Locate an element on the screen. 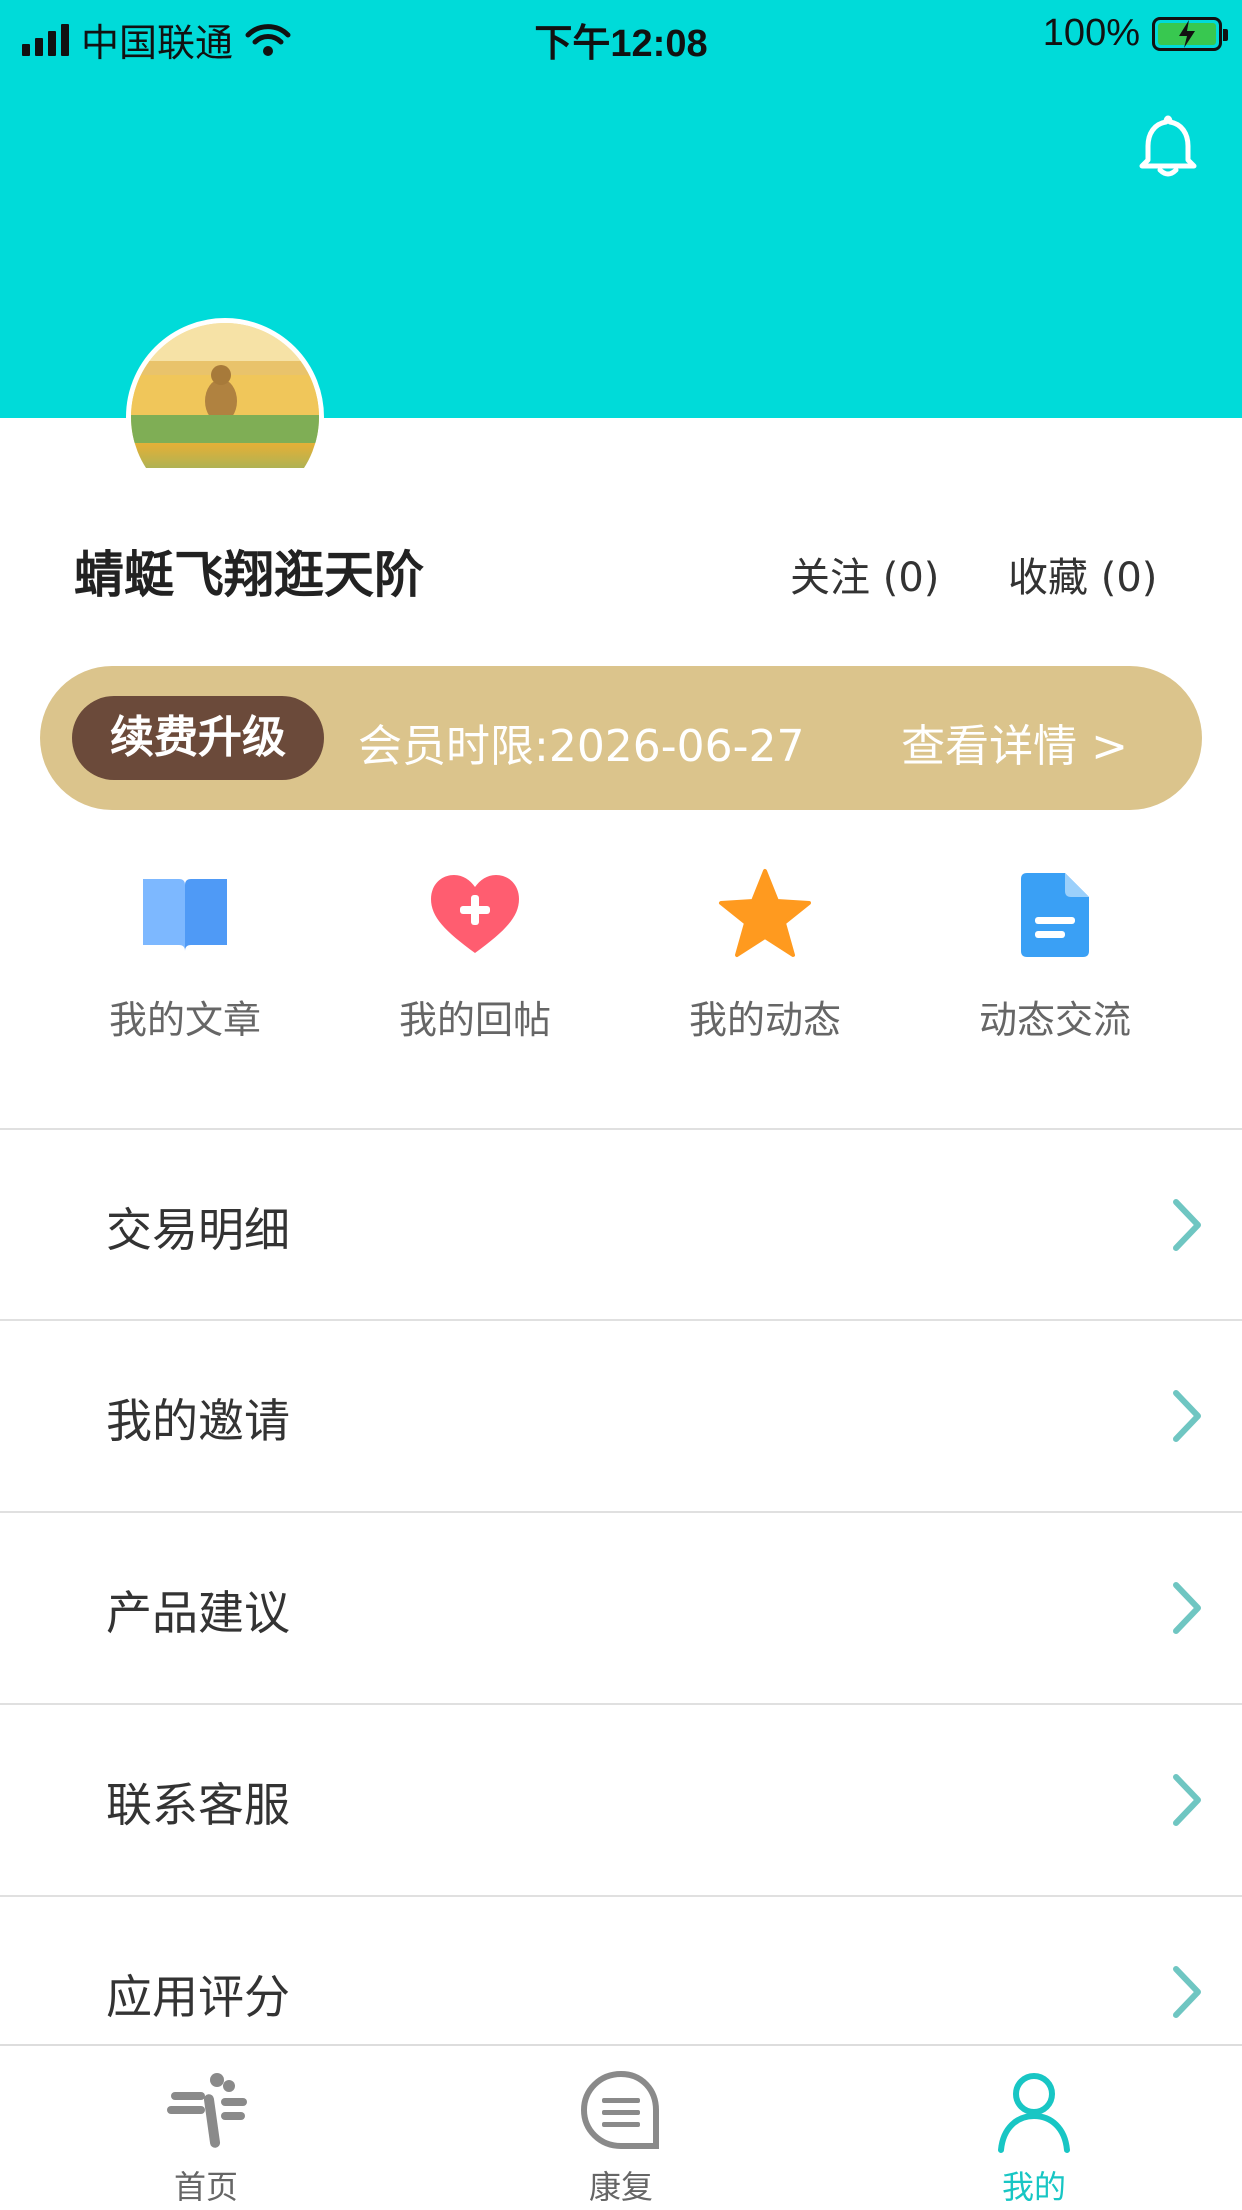 The width and height of the screenshot is (1242, 2210). quick-label: 我的文章 is located at coordinates (184, 1020).